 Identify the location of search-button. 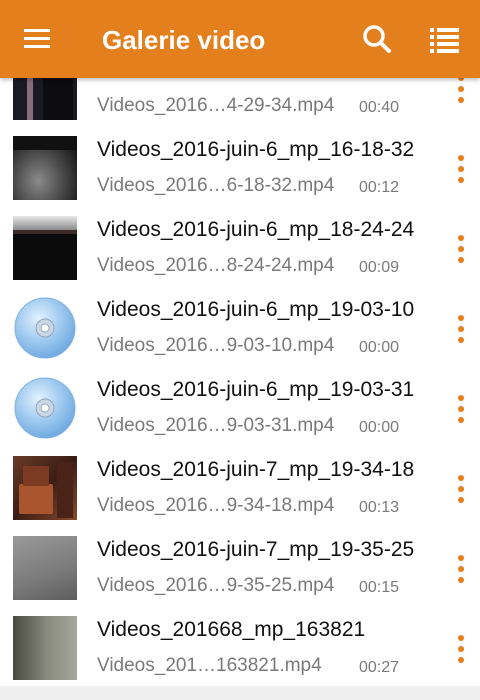
(377, 39).